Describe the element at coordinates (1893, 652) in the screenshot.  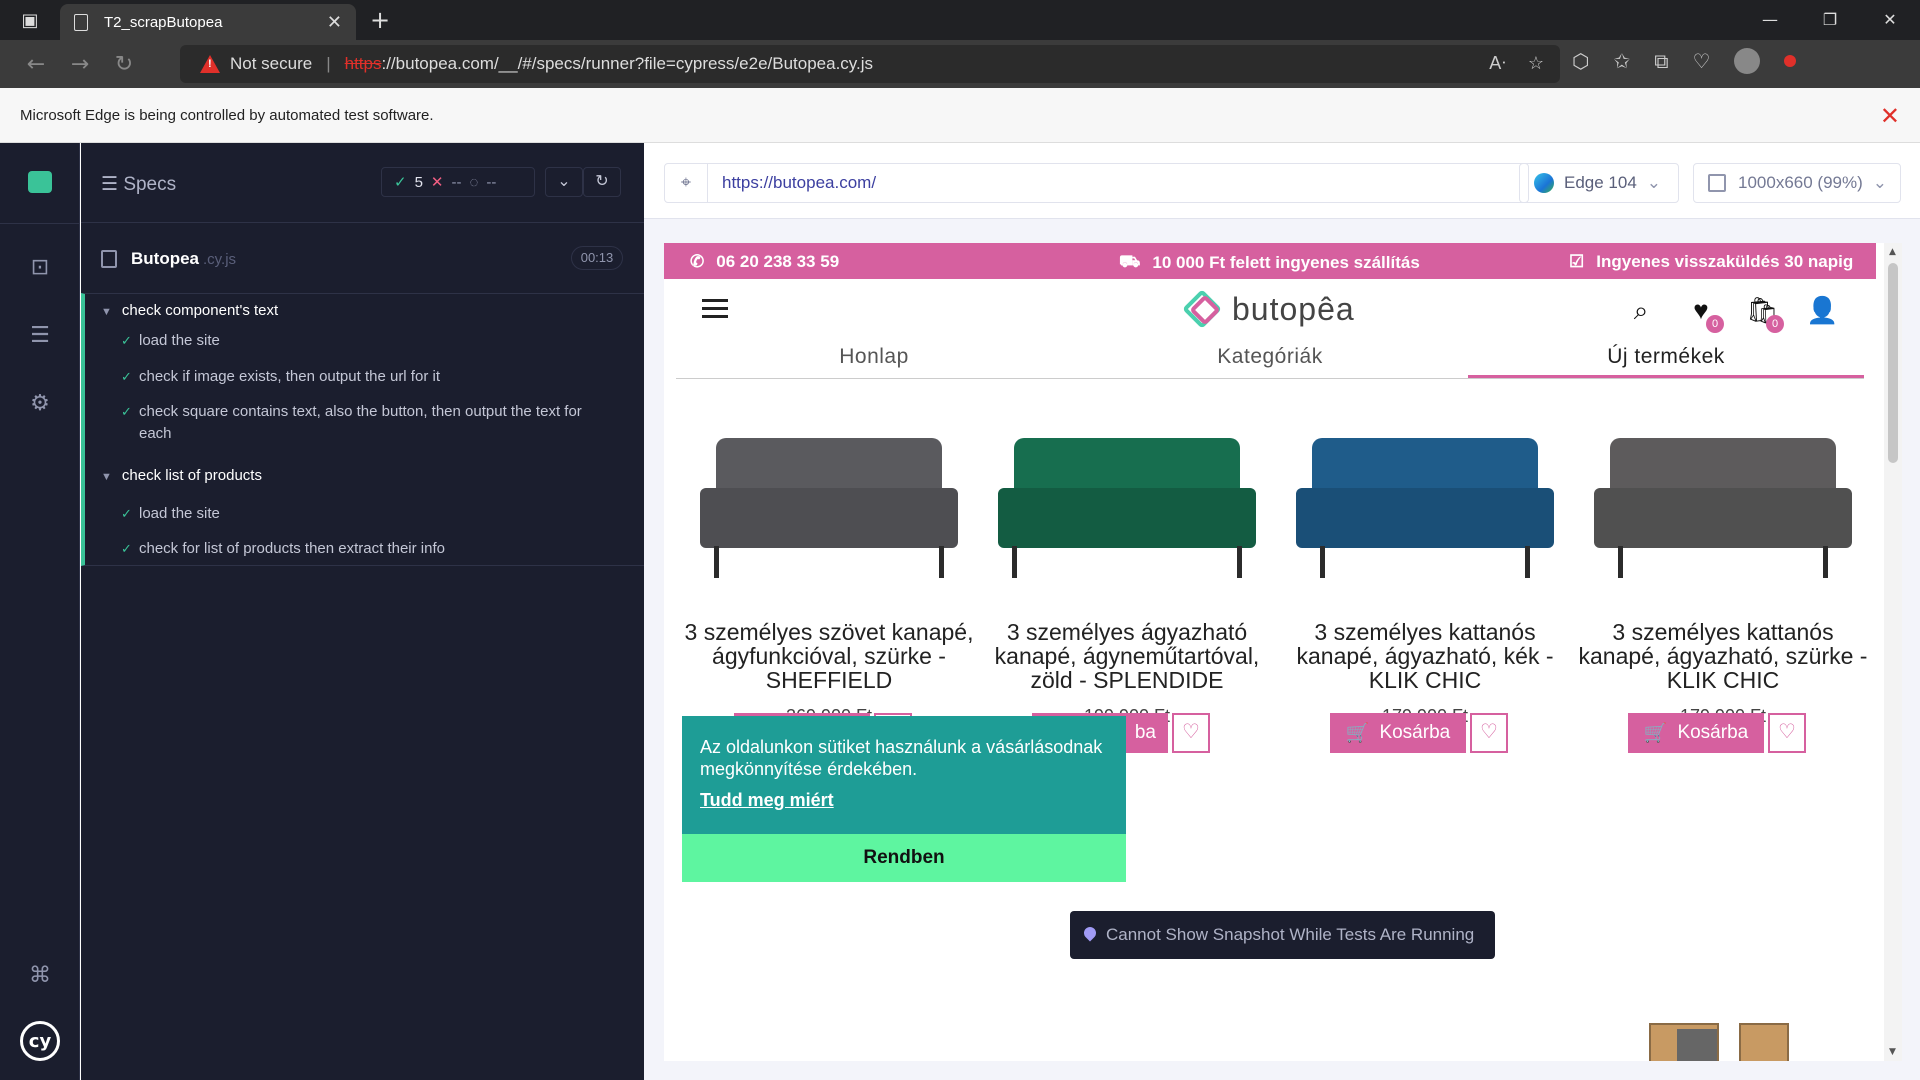
I see `aut-scrollbar: ▲ ▼` at that location.